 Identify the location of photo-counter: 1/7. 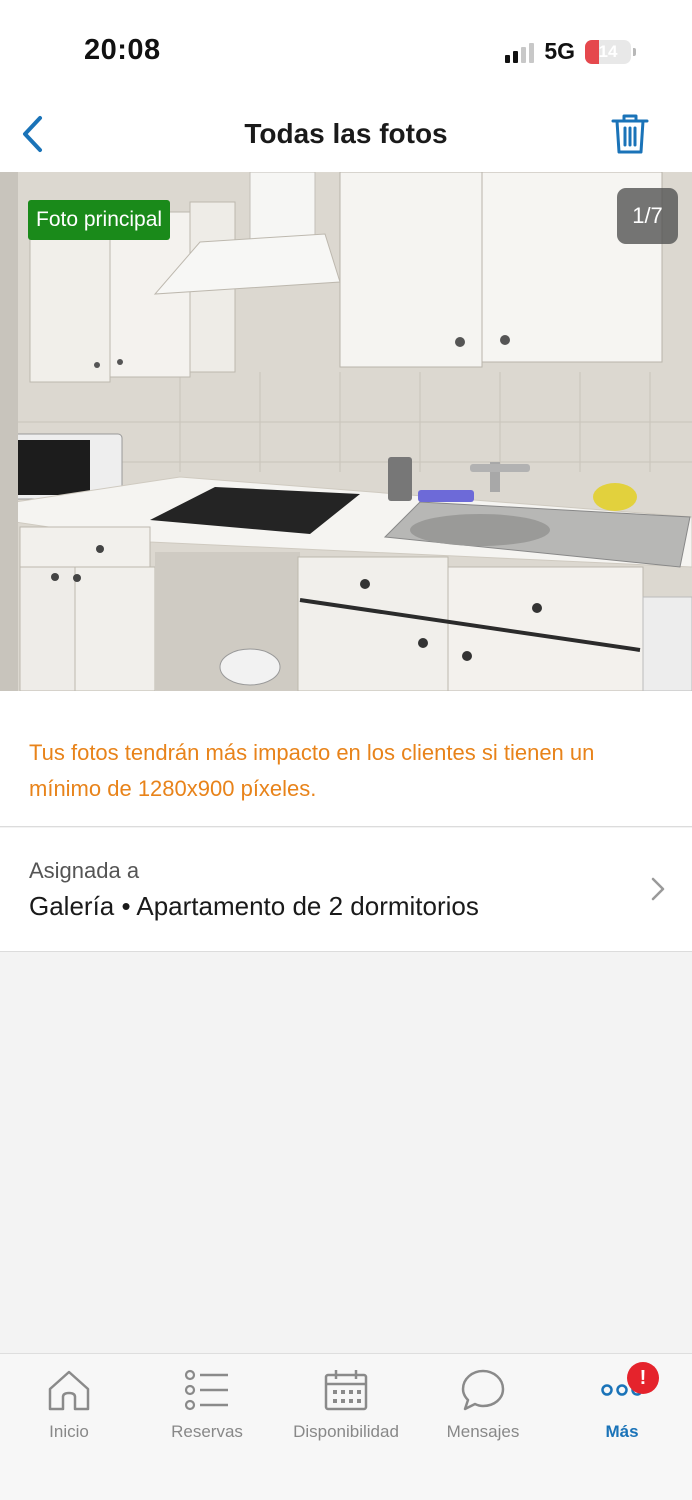
(647, 216).